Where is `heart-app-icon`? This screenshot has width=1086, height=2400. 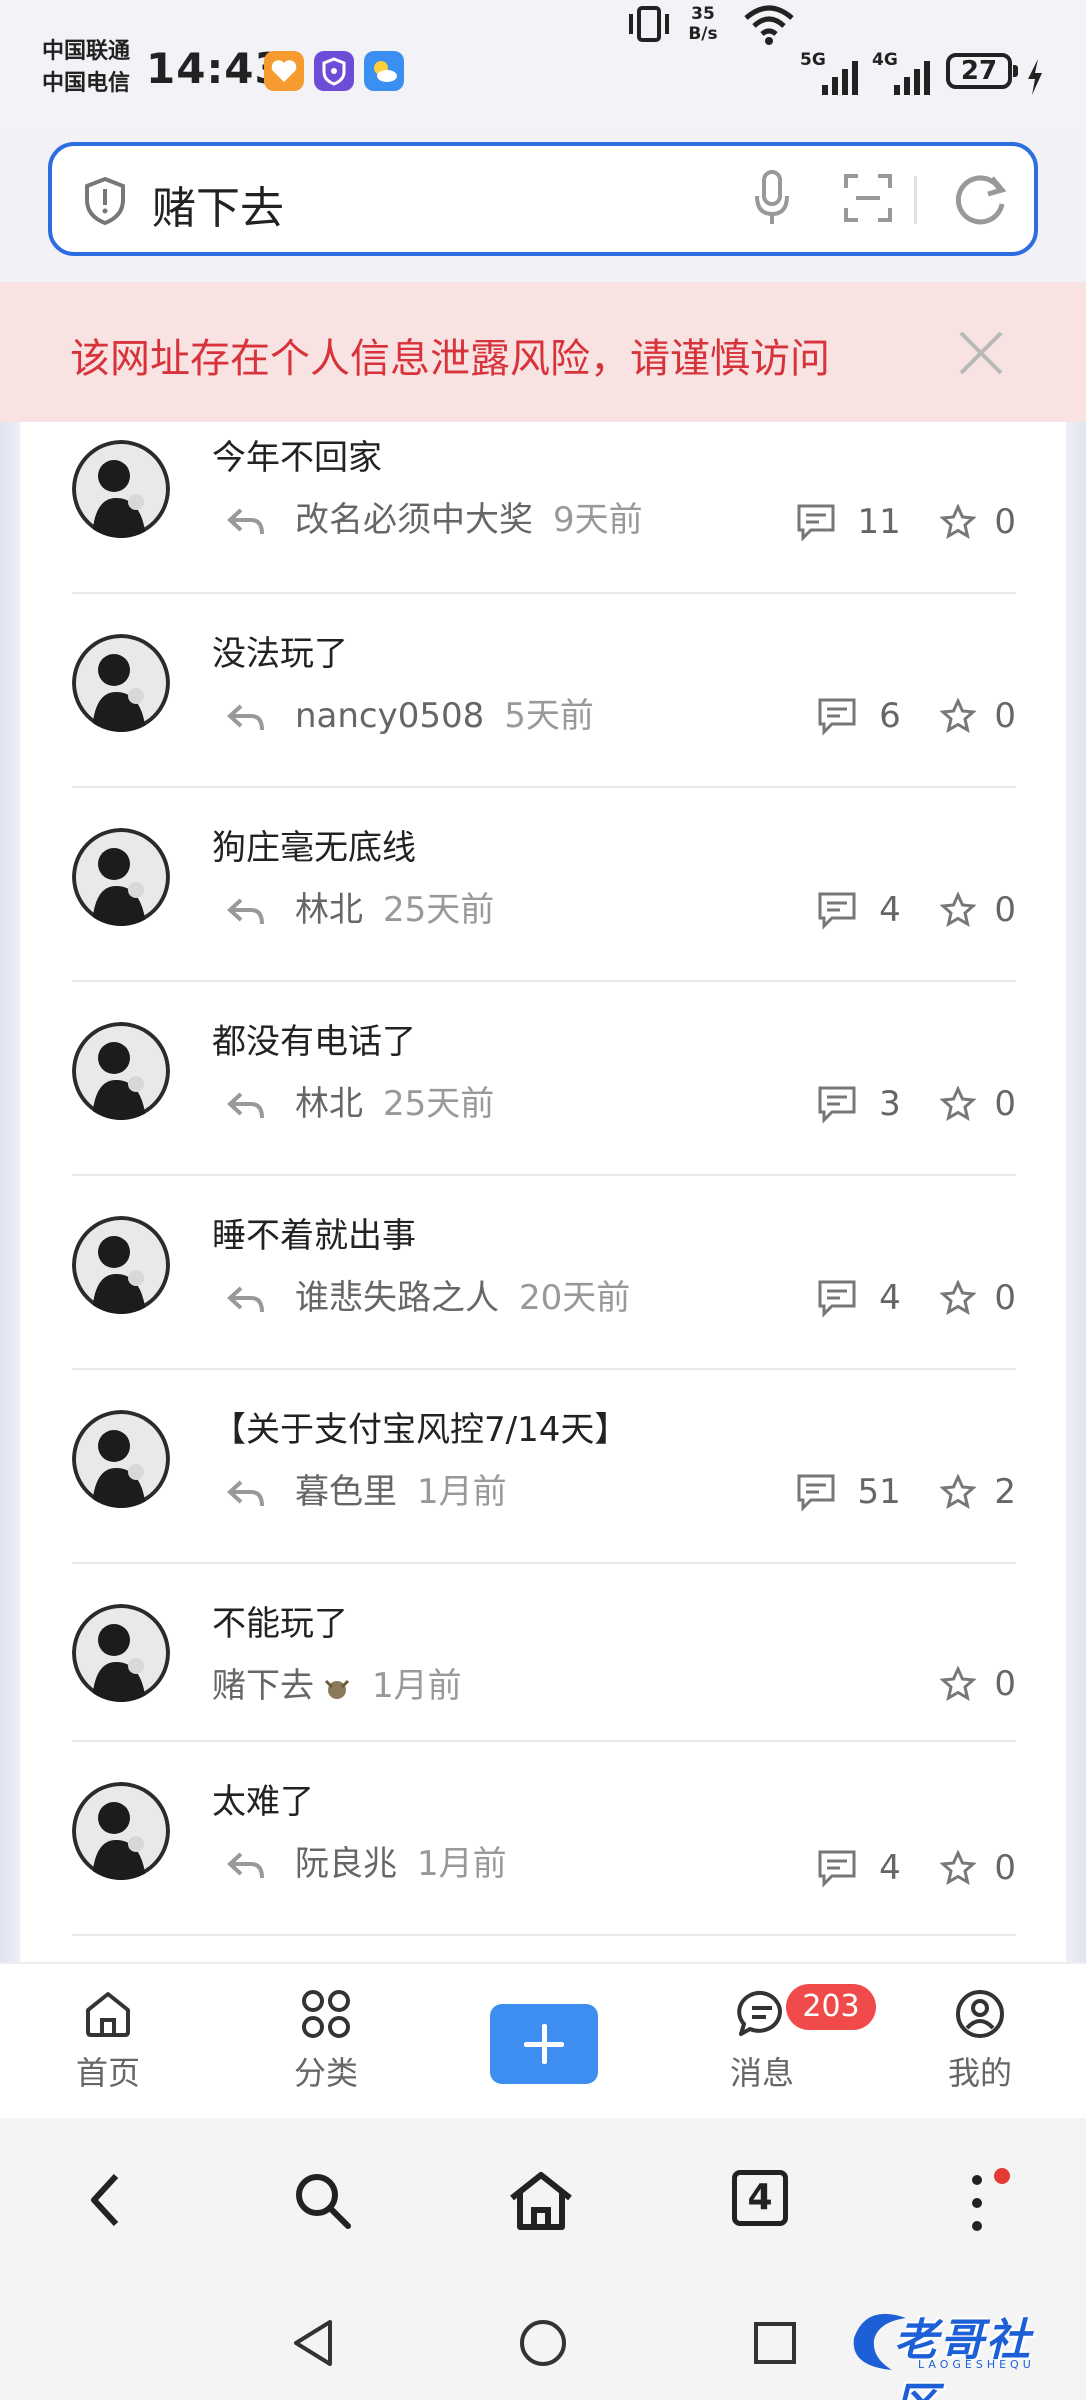 heart-app-icon is located at coordinates (284, 71).